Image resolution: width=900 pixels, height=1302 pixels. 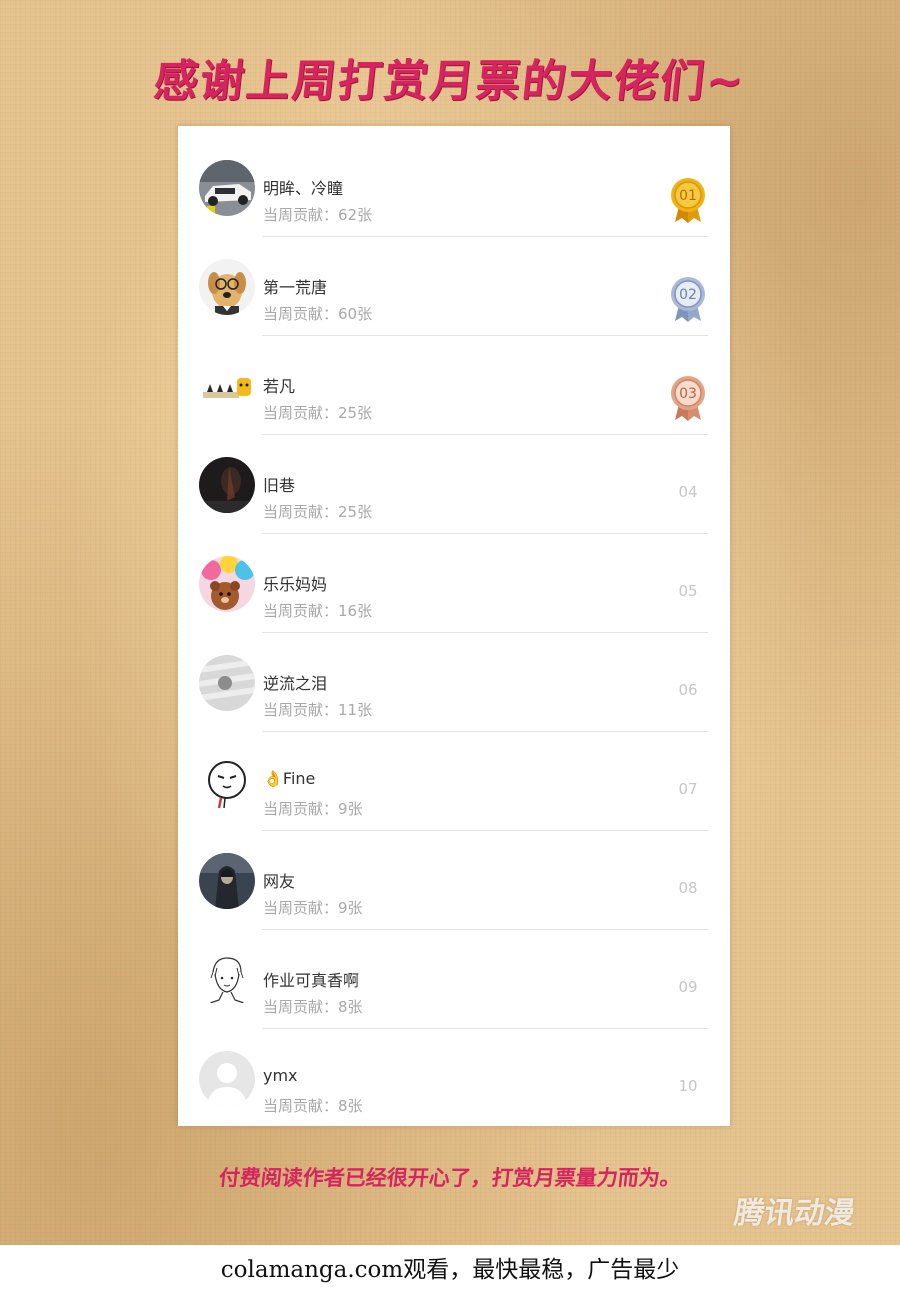 I want to click on user-name: 网友, so click(x=279, y=881).